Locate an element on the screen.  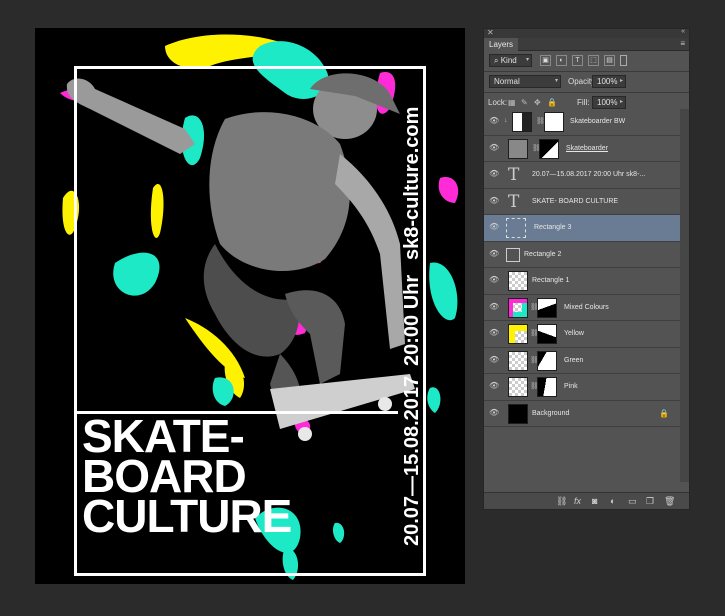
new-layer-icon: ❐ is located at coordinates (650, 501).